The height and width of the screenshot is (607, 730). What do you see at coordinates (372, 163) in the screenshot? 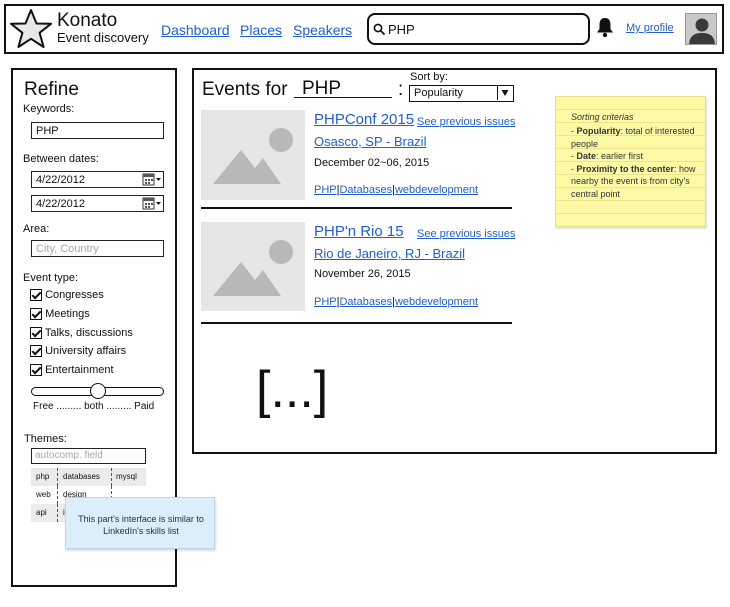
I see `event-date: December 02~06, 2015` at bounding box center [372, 163].